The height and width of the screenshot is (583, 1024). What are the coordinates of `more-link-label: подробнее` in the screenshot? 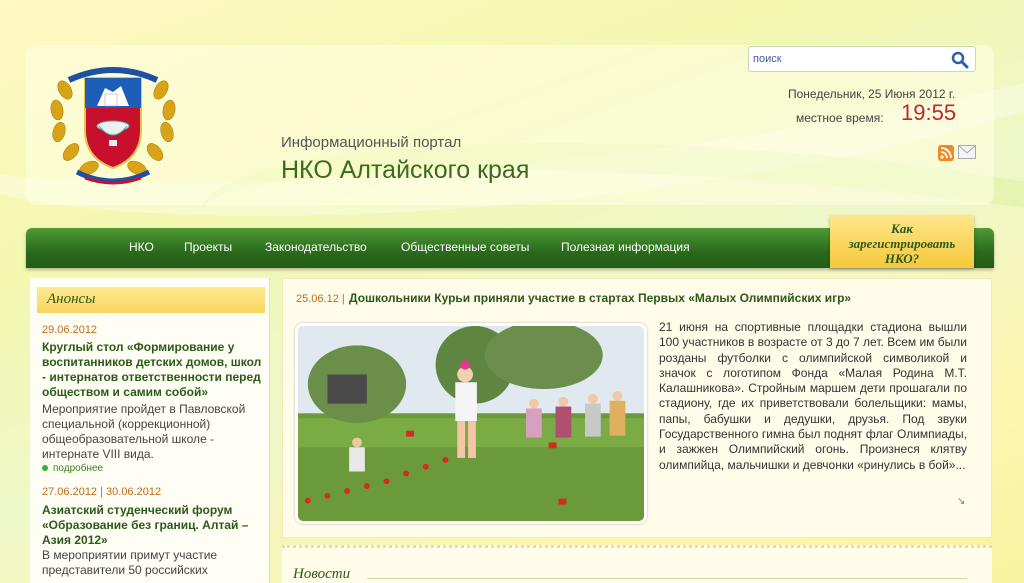 It's located at (78, 468).